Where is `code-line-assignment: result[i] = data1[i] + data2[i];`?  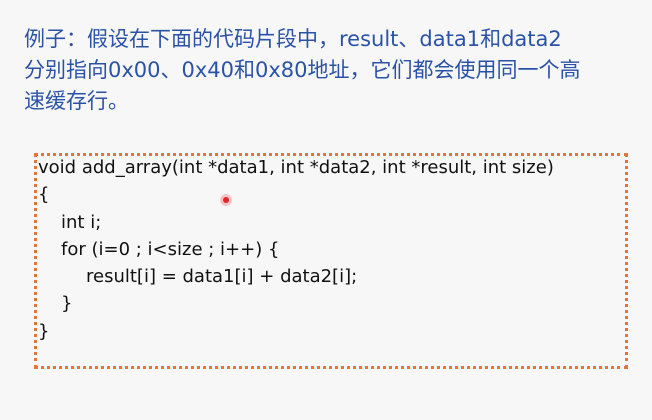 code-line-assignment: result[i] = data1[i] + data2[i]; is located at coordinates (222, 277).